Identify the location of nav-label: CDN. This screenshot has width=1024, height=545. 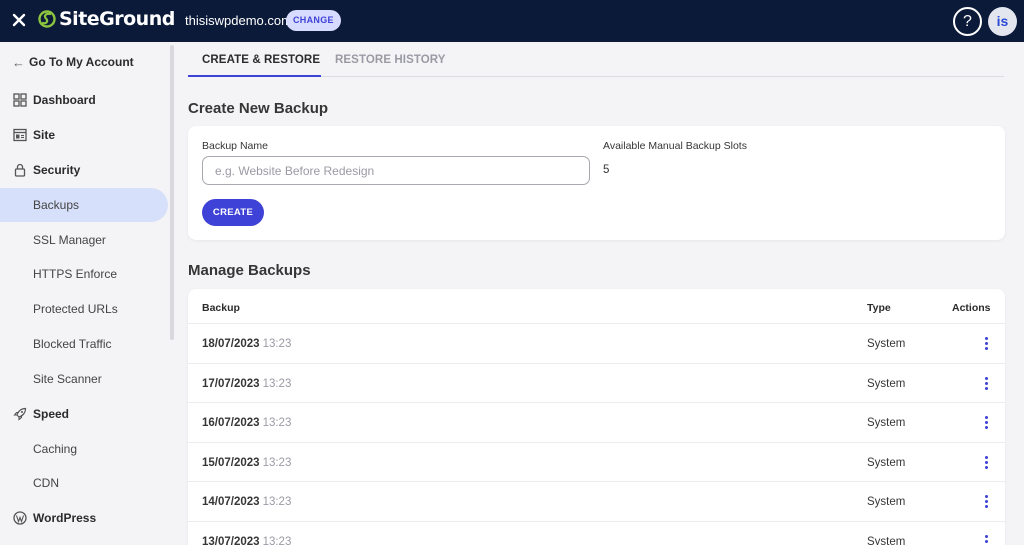
(46, 483).